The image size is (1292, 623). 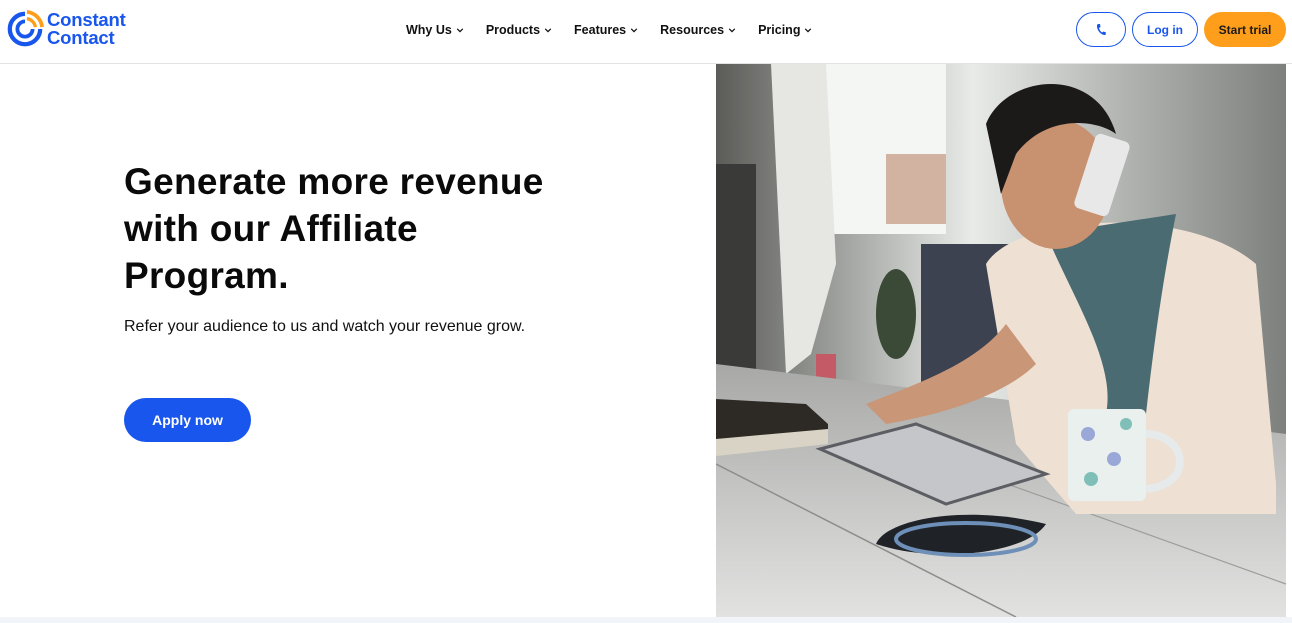 I want to click on section-divider, so click(x=646, y=620).